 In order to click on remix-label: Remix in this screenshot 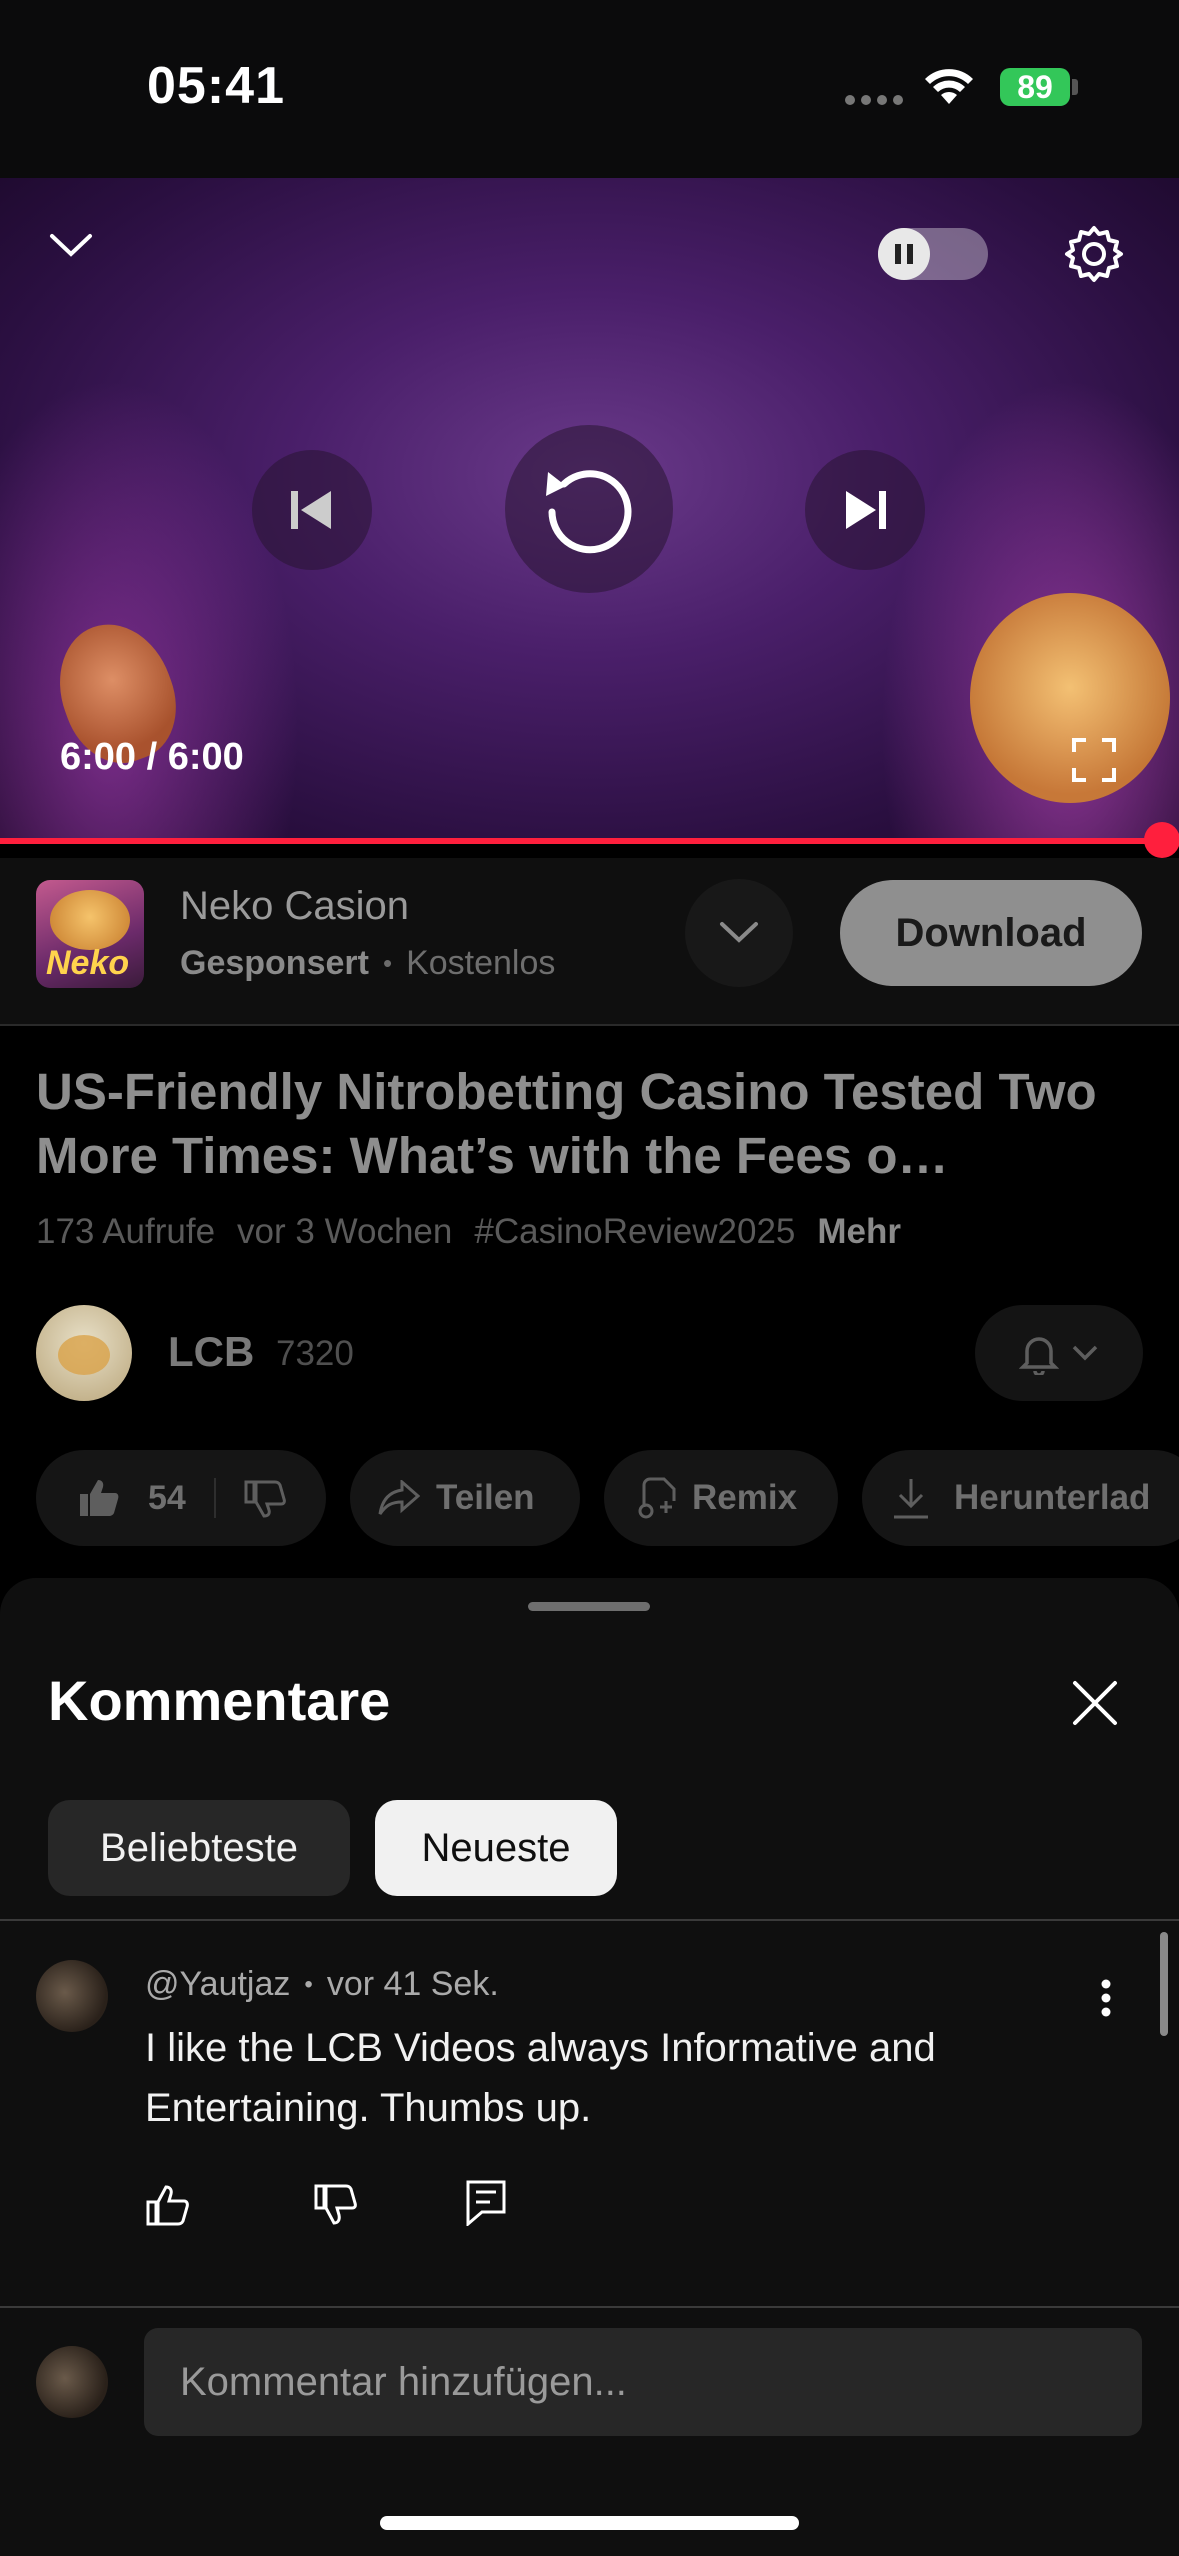, I will do `click(745, 1497)`.